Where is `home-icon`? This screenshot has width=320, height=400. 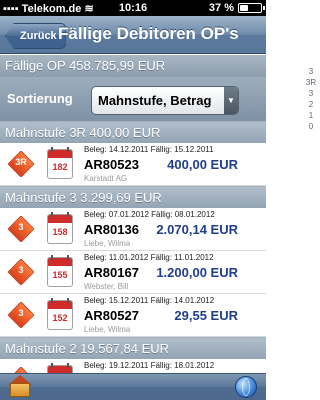
home-icon is located at coordinates (21, 387).